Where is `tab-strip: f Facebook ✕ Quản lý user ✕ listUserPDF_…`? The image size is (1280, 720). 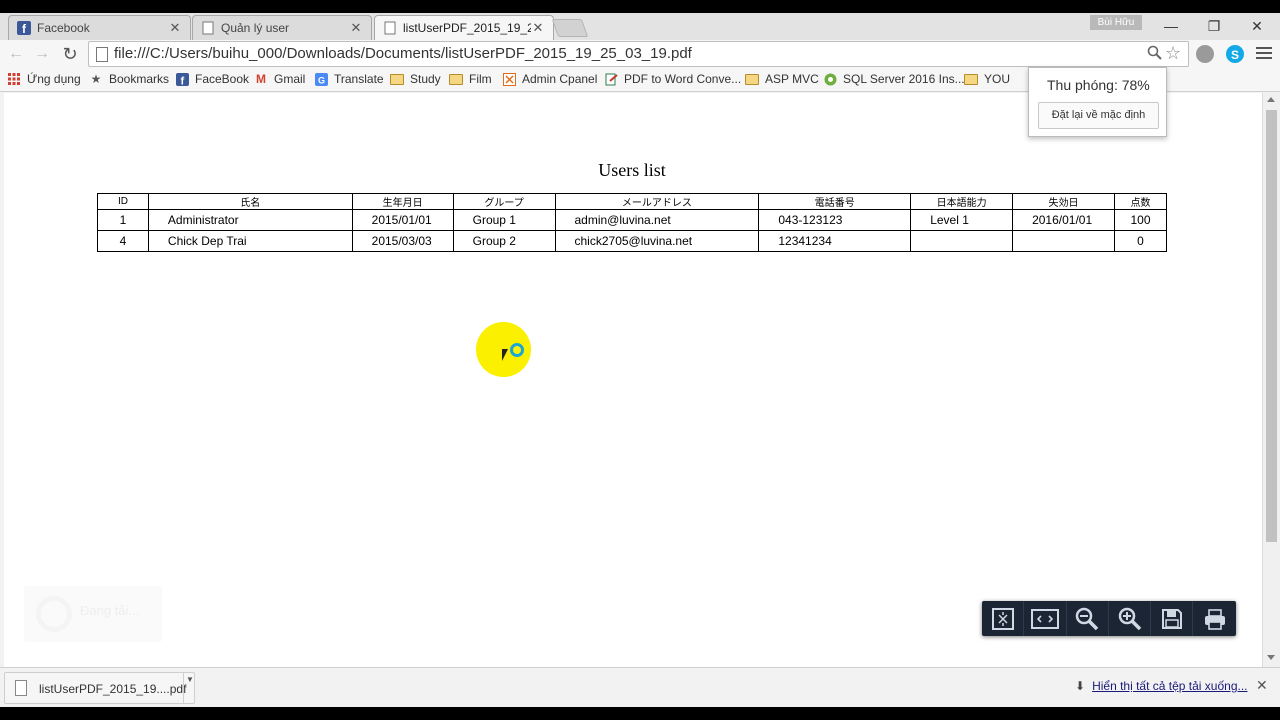 tab-strip: f Facebook ✕ Quản lý user ✕ listUserPDF_… is located at coordinates (640, 26).